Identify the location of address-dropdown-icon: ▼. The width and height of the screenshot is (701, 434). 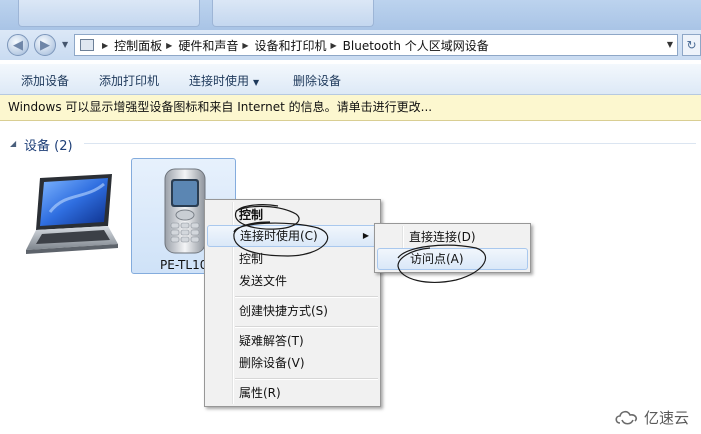
(670, 44).